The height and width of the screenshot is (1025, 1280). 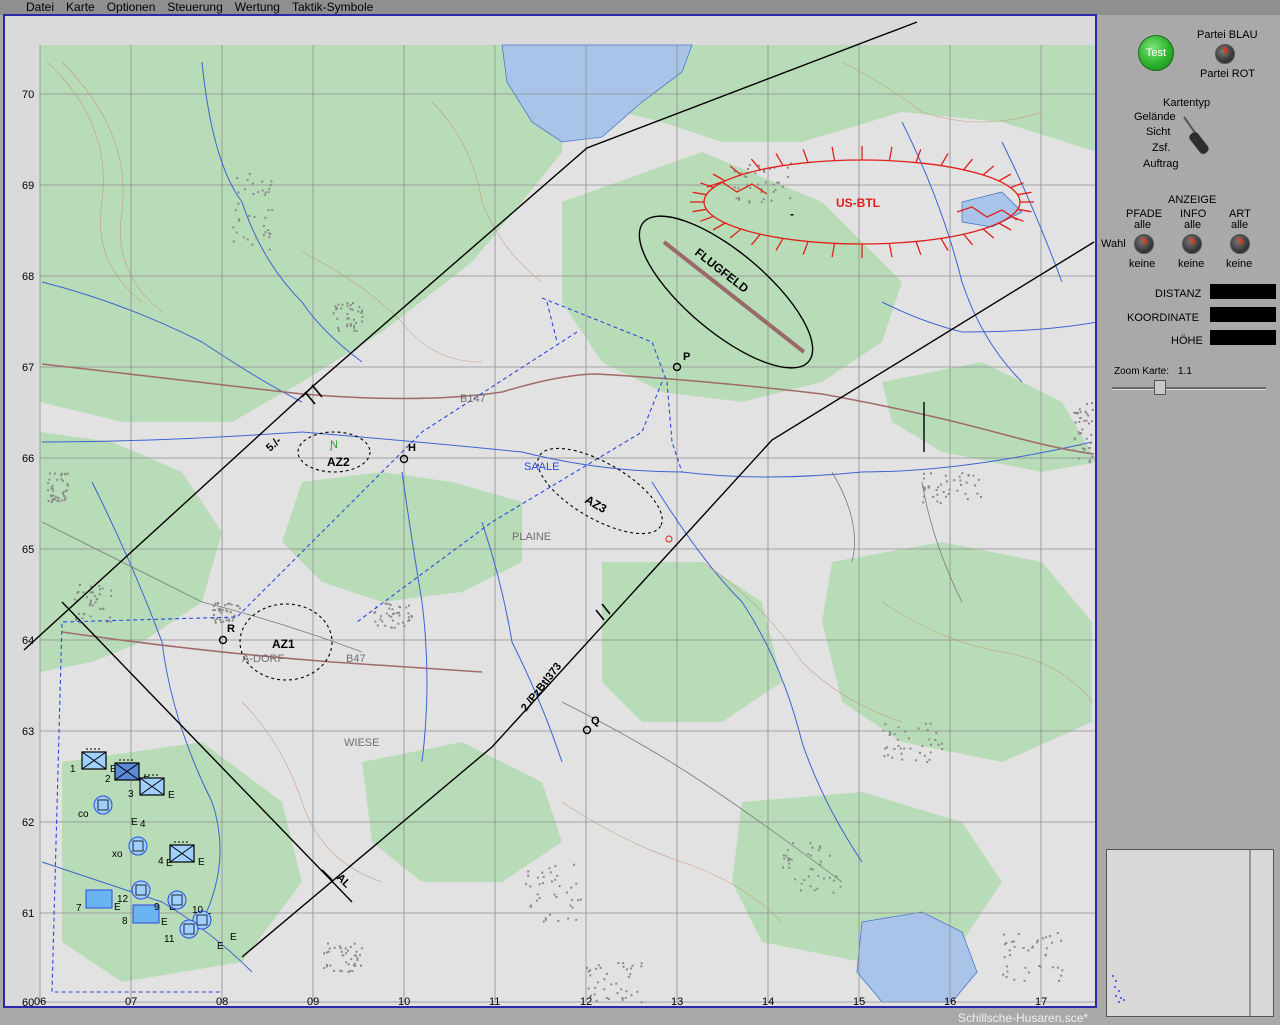 I want to click on grid-y-label: 67, so click(x=28, y=368).